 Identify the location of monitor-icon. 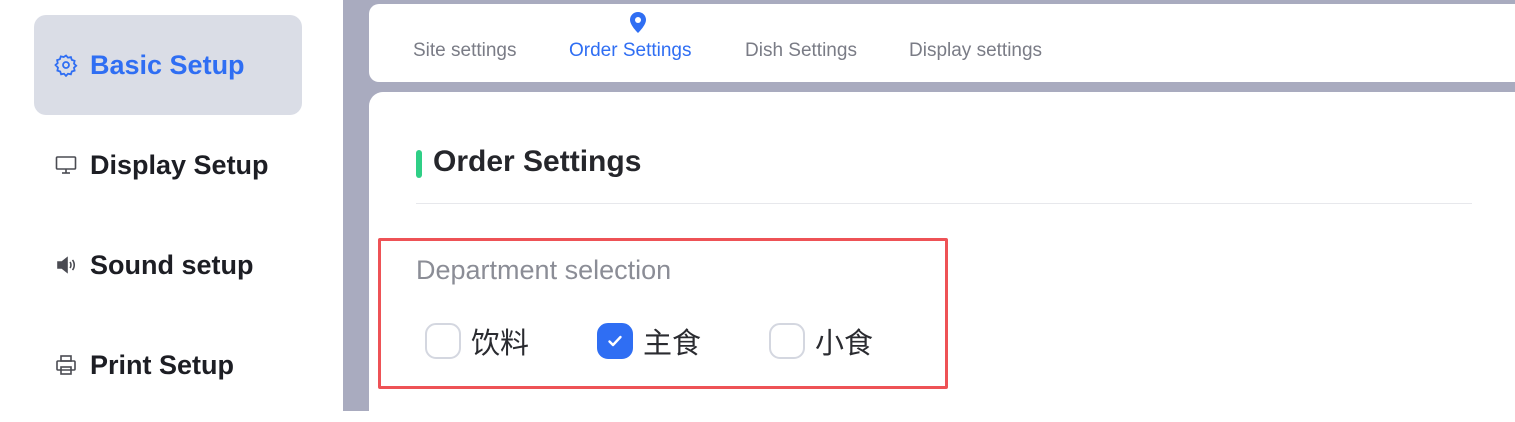
(66, 165).